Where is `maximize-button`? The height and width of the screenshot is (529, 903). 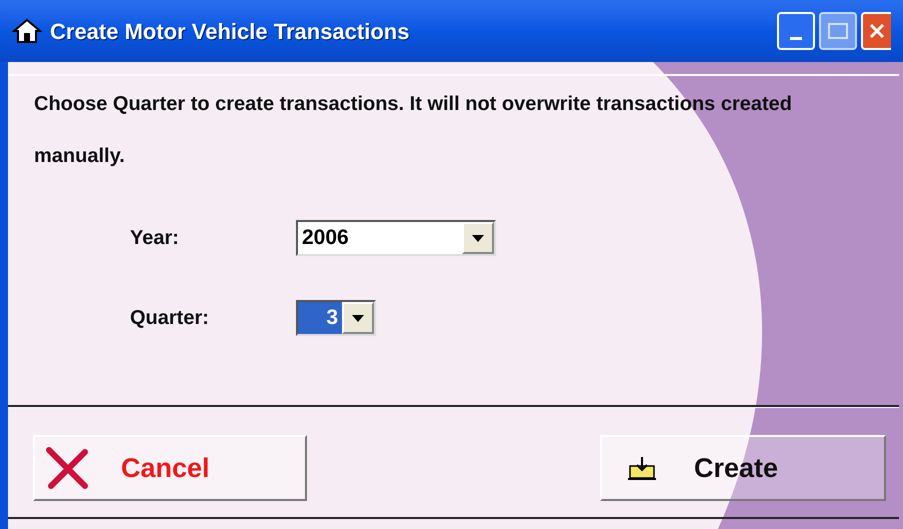 maximize-button is located at coordinates (838, 31).